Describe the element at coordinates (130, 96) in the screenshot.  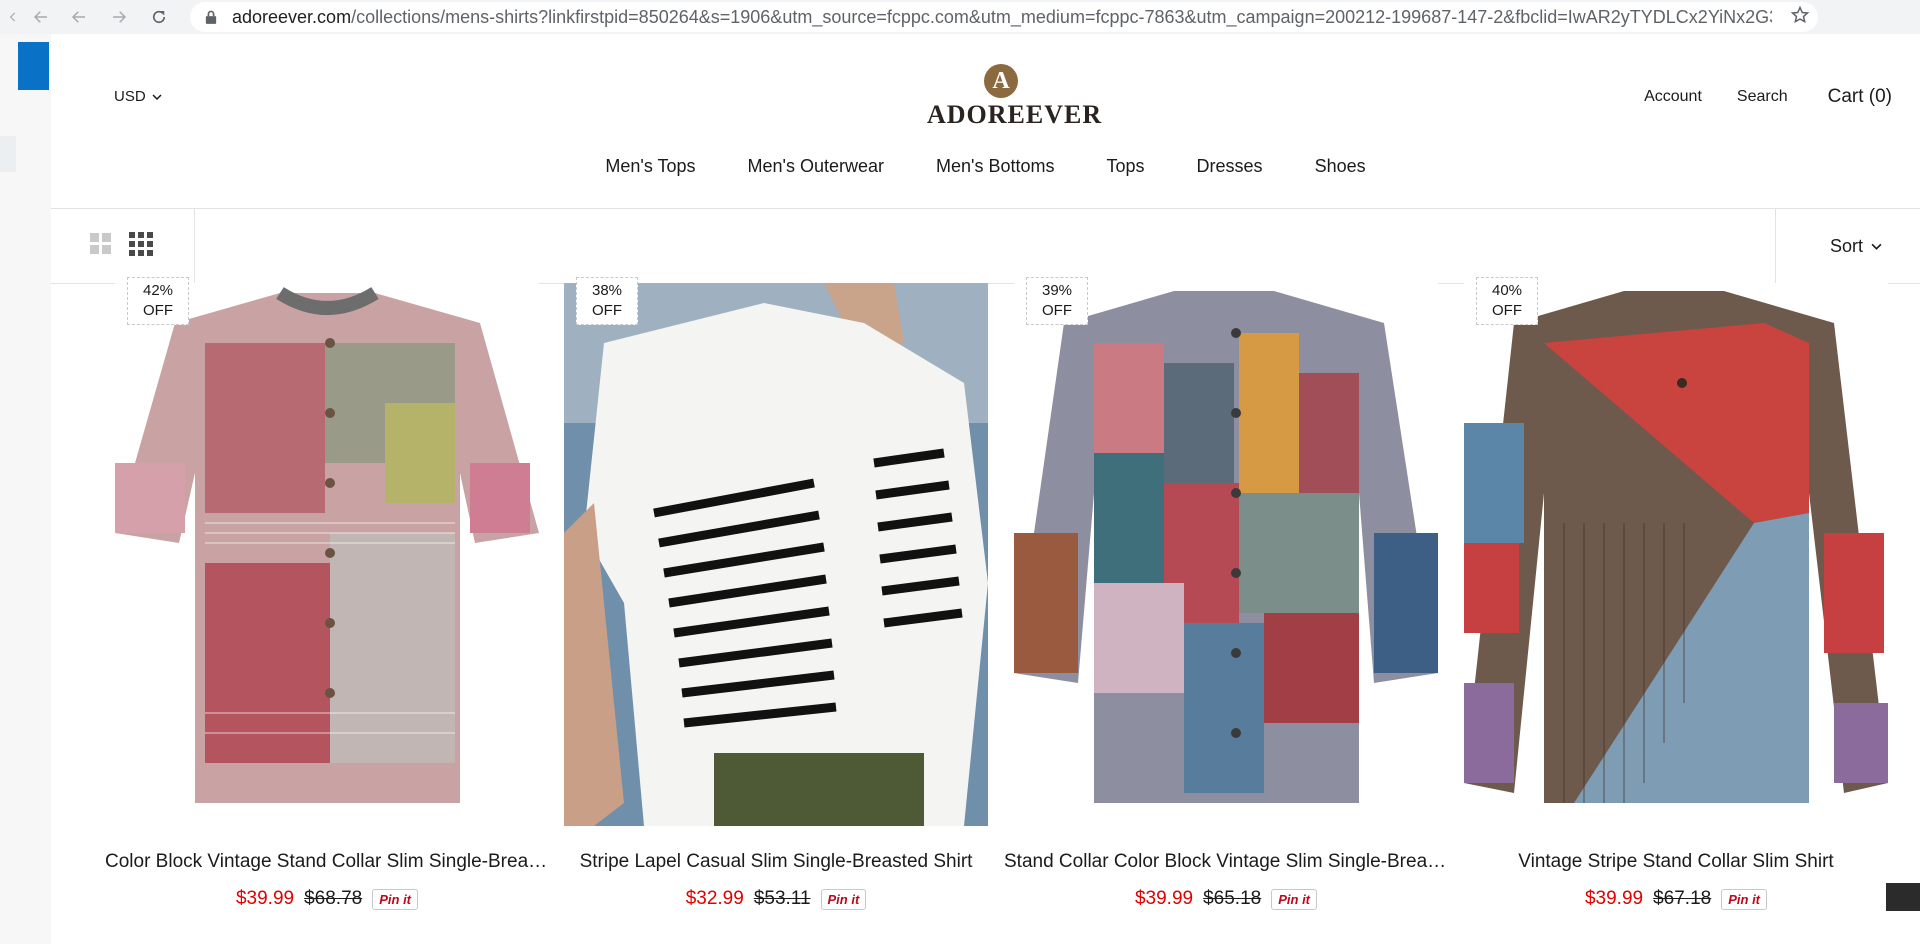
I see `currency-label: USD` at that location.